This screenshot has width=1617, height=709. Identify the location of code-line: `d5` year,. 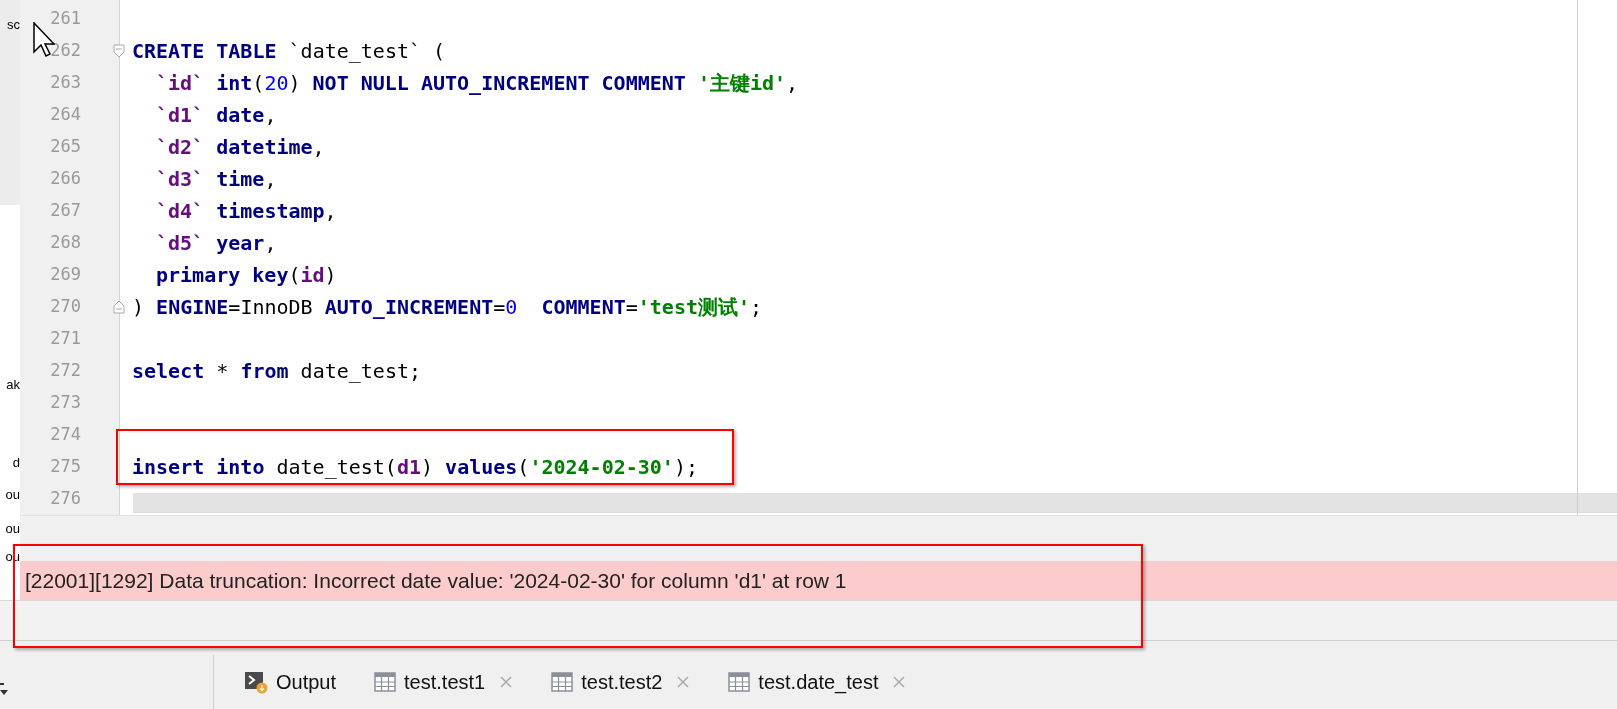
(216, 243).